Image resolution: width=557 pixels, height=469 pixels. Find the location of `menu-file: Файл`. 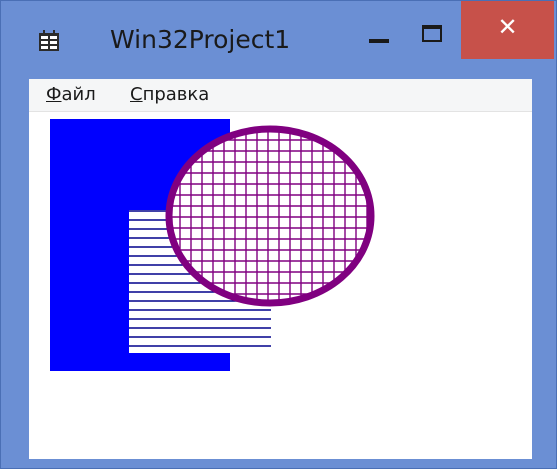

menu-file: Файл is located at coordinates (71, 94).